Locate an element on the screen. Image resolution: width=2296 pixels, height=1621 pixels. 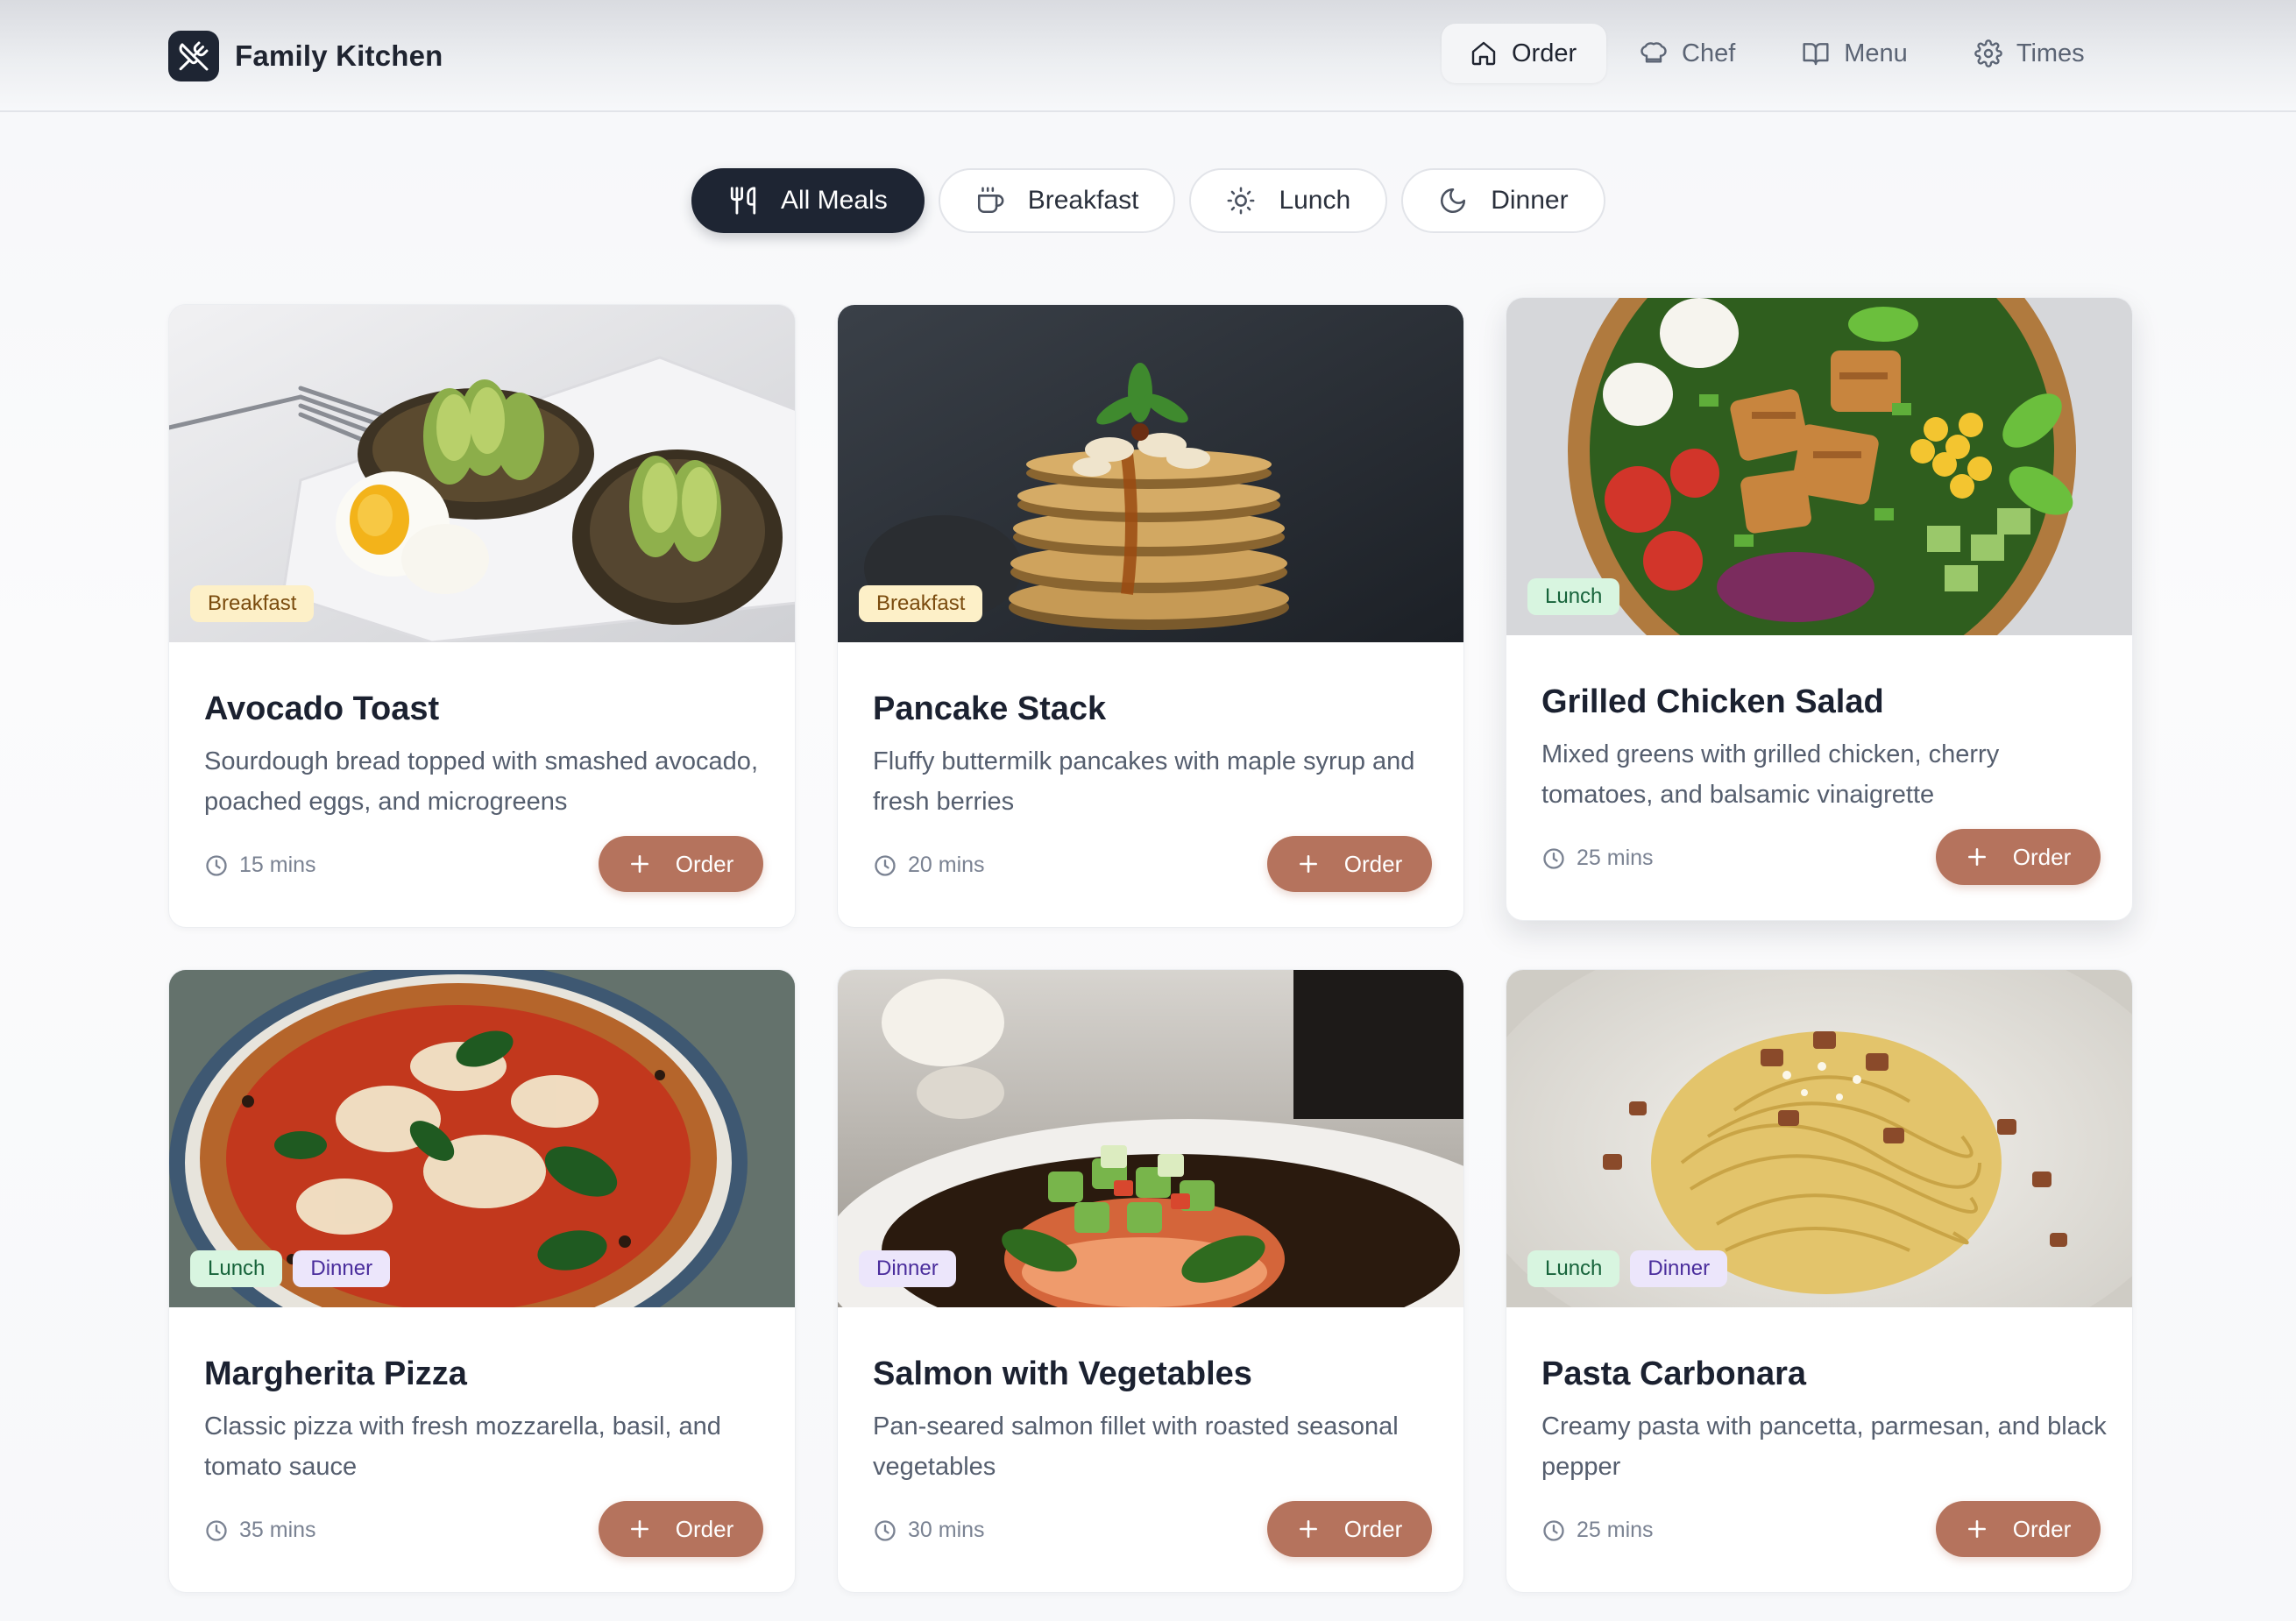
prep-time-value: 30 mins is located at coordinates (946, 1530).